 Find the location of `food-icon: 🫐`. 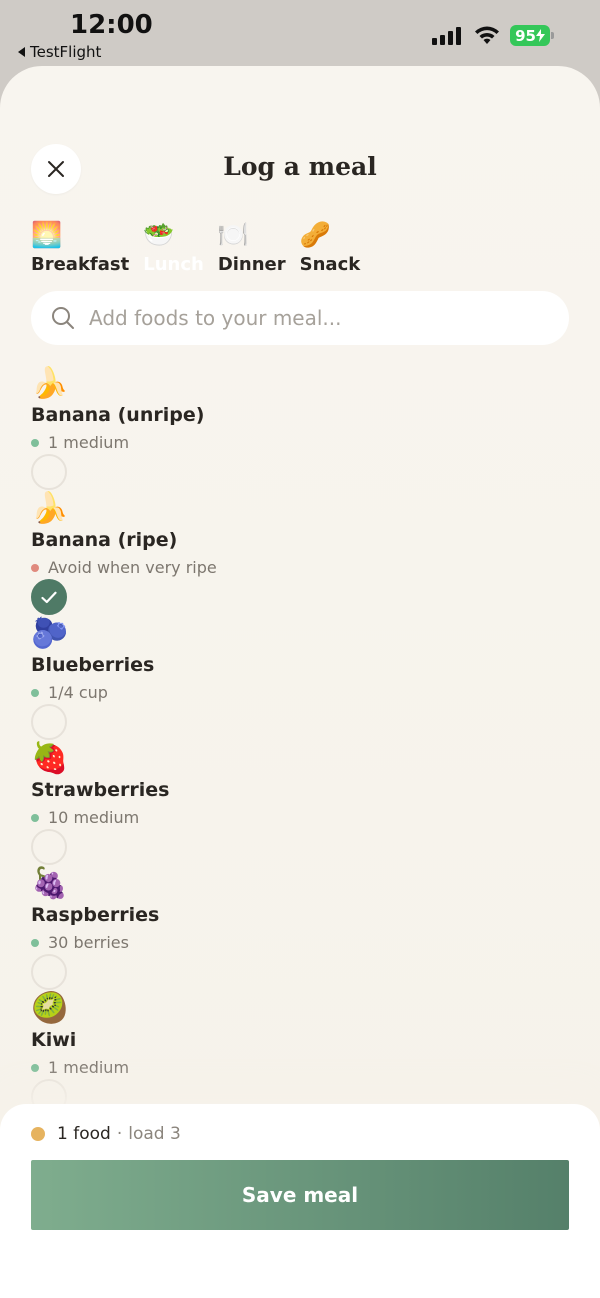

food-icon: 🫐 is located at coordinates (50, 633).